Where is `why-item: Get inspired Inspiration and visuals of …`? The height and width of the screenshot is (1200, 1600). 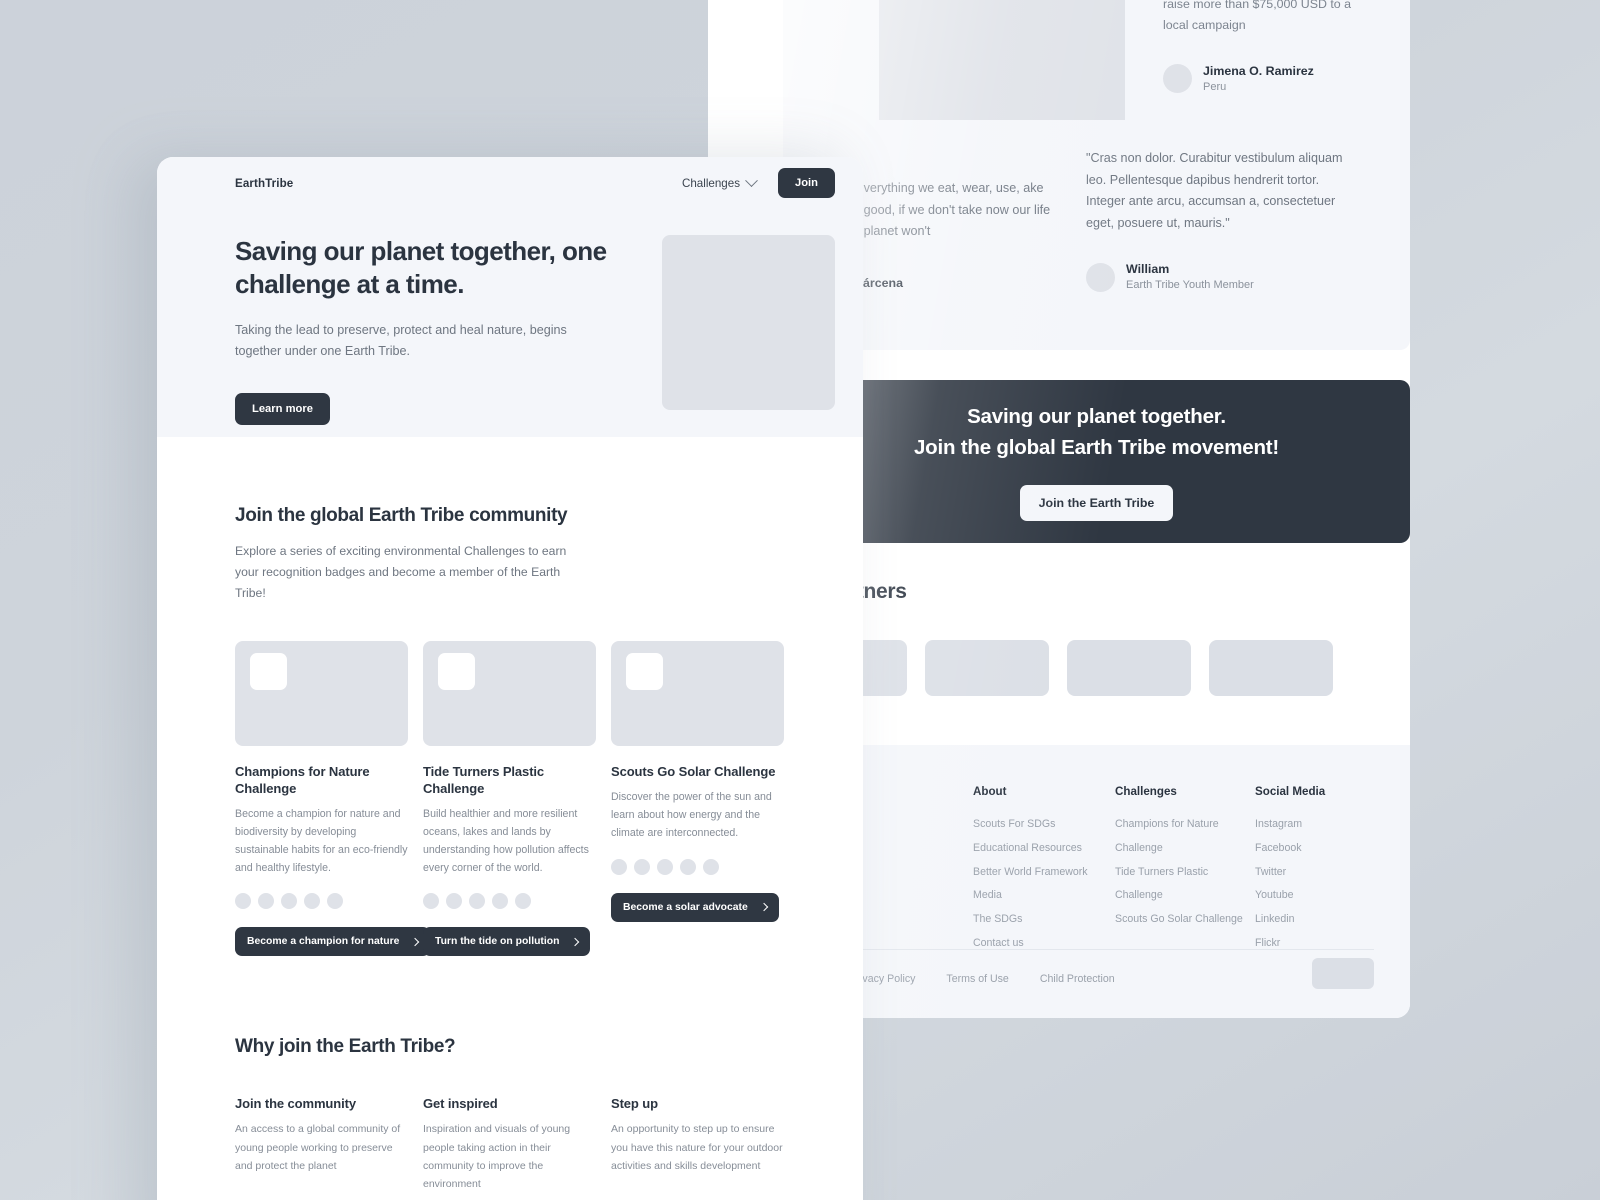 why-item: Get inspired Inspiration and visuals of … is located at coordinates (511, 1144).